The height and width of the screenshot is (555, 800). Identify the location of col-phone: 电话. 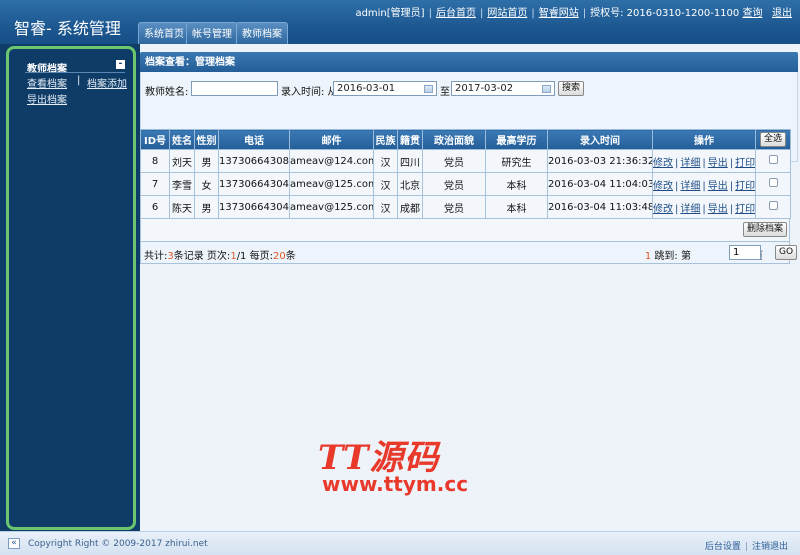
(254, 139).